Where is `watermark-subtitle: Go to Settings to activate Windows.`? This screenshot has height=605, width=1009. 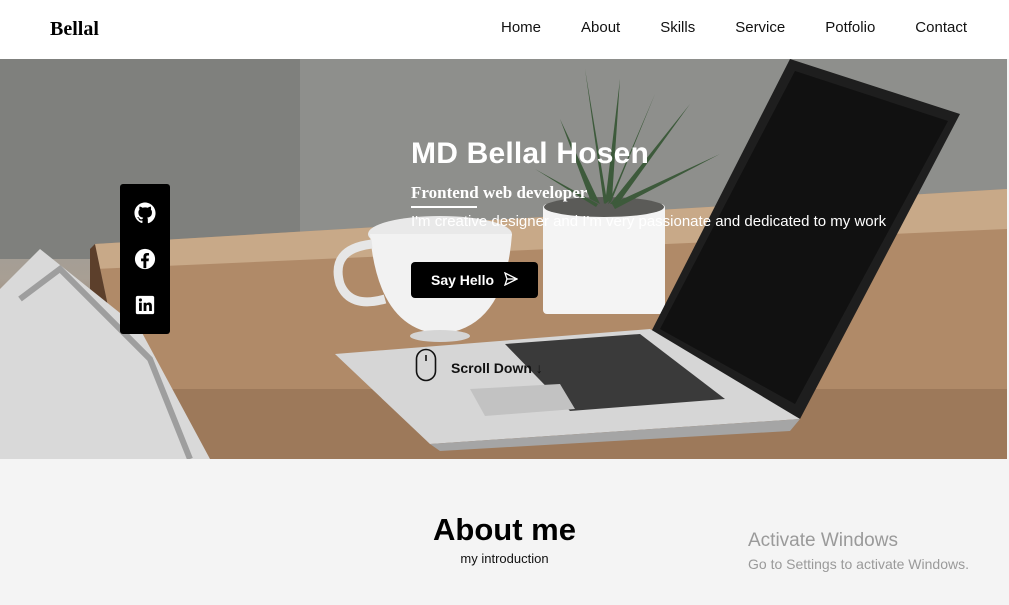
watermark-subtitle: Go to Settings to activate Windows. is located at coordinates (858, 564).